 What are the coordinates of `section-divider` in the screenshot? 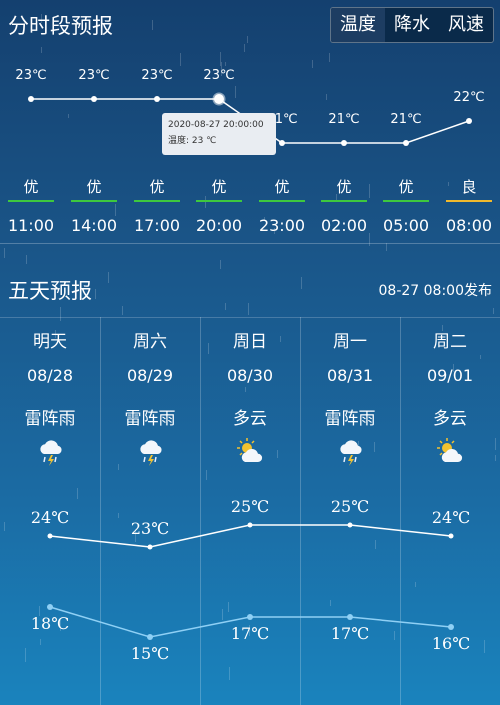 It's located at (250, 243).